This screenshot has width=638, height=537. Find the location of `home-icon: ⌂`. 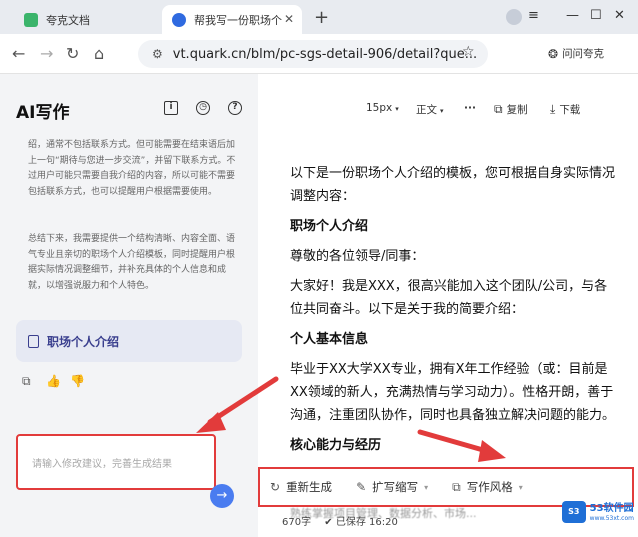

home-icon: ⌂ is located at coordinates (99, 53).